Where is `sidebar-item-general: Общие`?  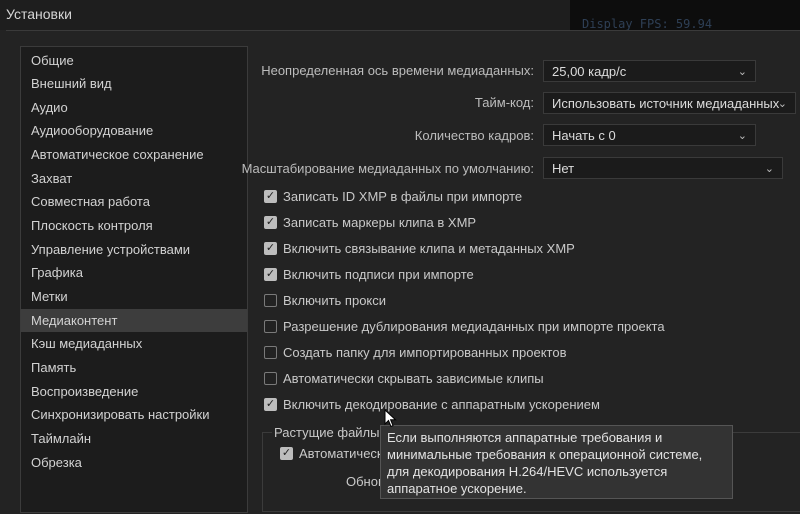
sidebar-item-general: Общие is located at coordinates (134, 60).